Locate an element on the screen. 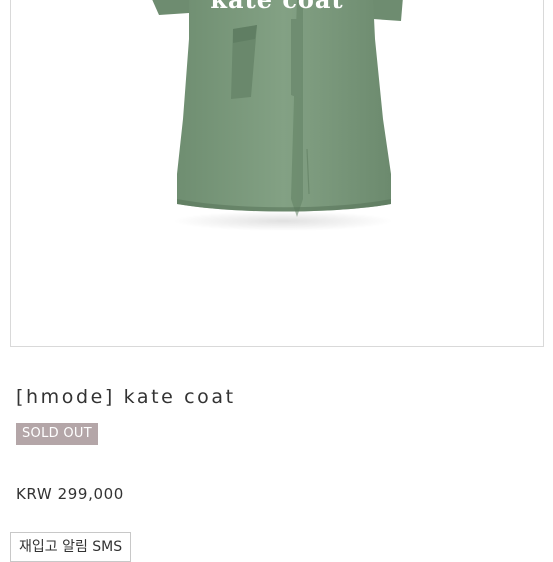  product-price: KRW 299,000 is located at coordinates (70, 494).